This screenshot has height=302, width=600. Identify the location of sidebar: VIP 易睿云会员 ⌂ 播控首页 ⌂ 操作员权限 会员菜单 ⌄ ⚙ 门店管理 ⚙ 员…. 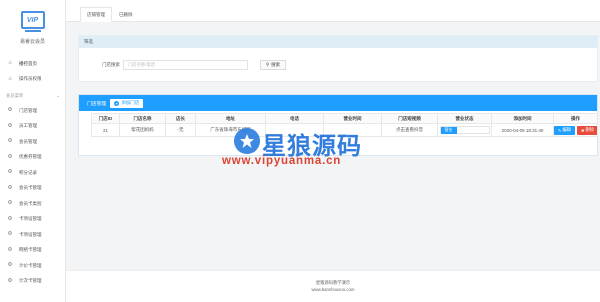
(33, 151).